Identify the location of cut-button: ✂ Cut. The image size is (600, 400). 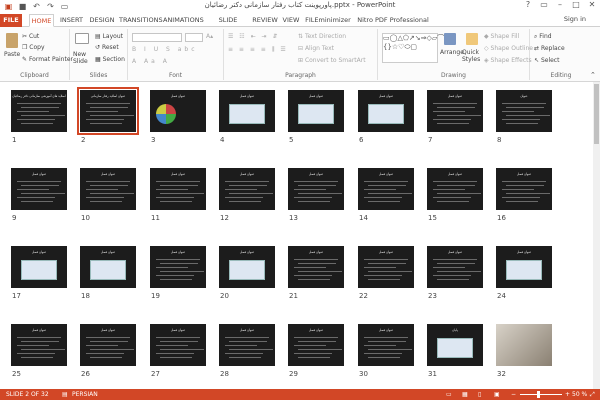
(30, 36).